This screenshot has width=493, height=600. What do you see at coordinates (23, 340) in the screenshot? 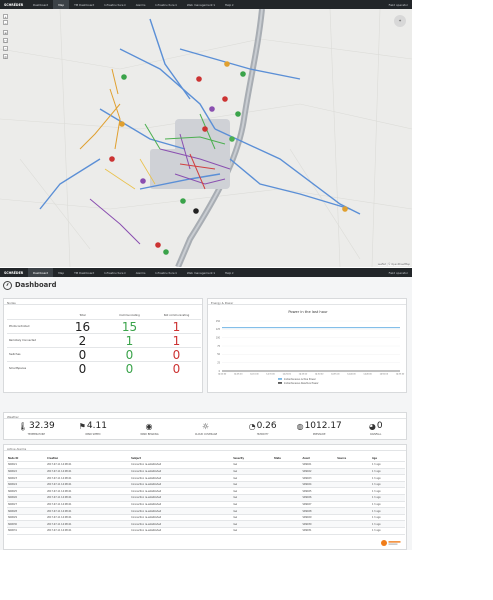
I see `row-label: Remotely Connected` at bounding box center [23, 340].